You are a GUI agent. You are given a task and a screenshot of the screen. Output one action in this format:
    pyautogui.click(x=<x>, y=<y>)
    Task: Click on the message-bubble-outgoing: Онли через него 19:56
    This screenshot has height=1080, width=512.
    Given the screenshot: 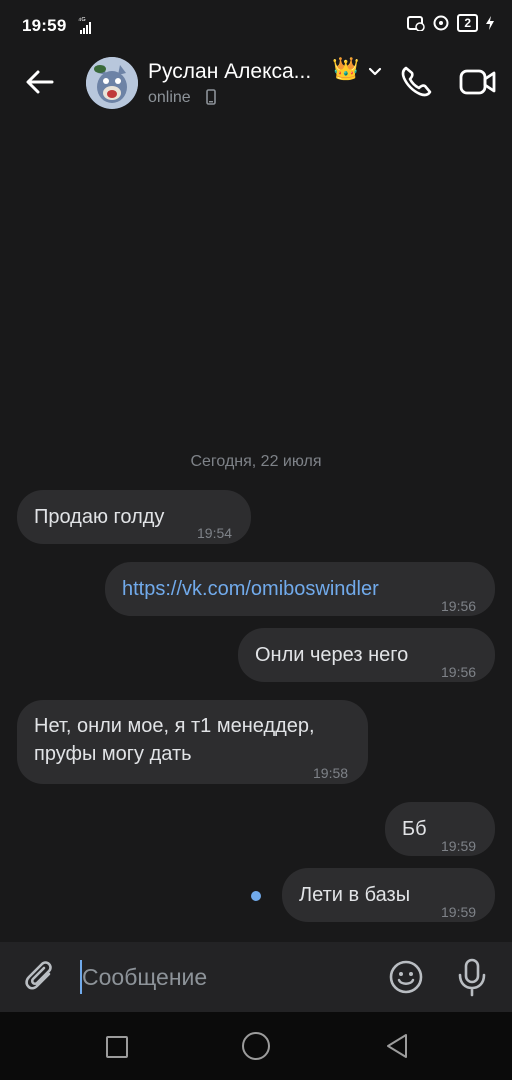 What is the action you would take?
    pyautogui.click(x=366, y=655)
    